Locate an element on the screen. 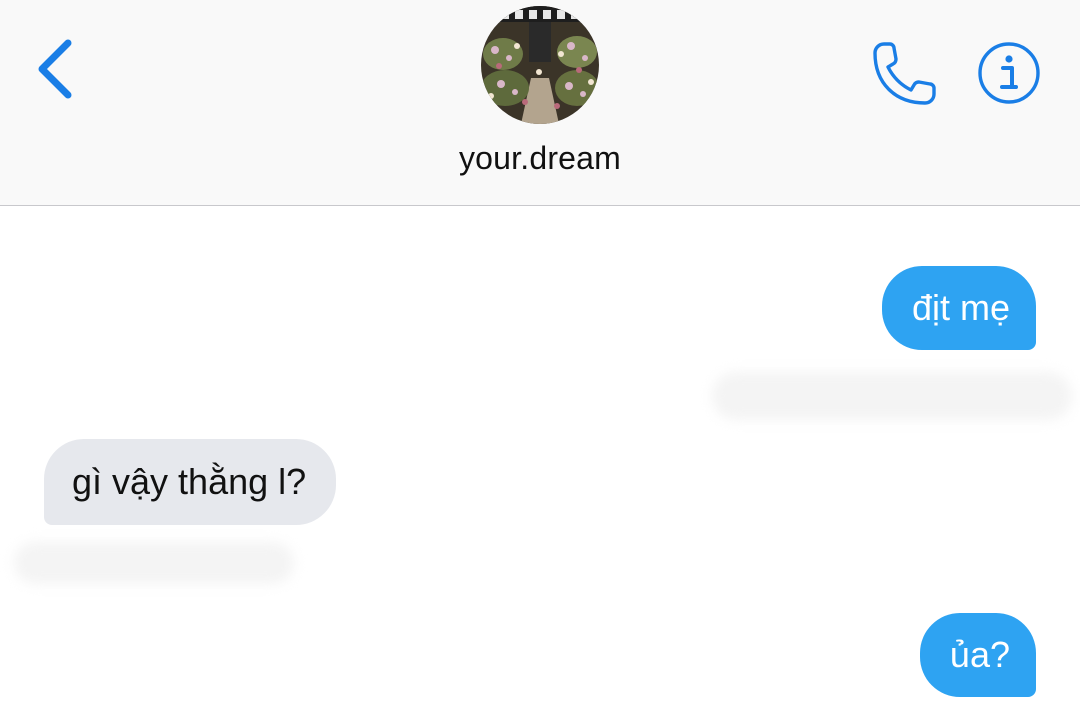  back-button is located at coordinates (58, 69).